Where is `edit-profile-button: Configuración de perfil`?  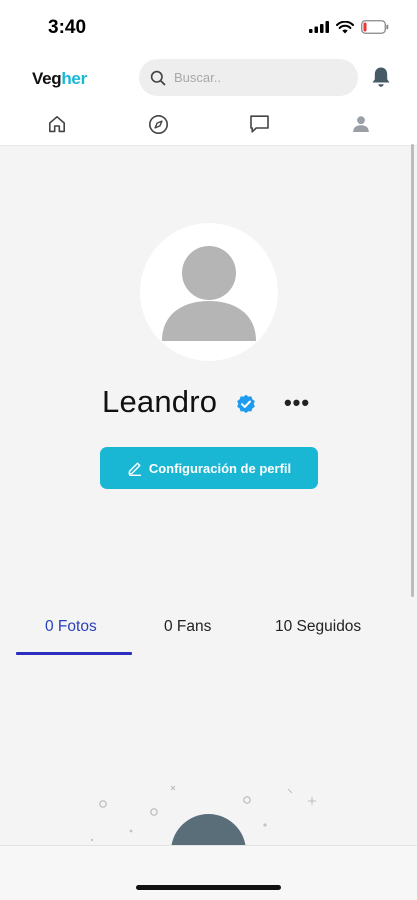 edit-profile-button: Configuración de perfil is located at coordinates (209, 468).